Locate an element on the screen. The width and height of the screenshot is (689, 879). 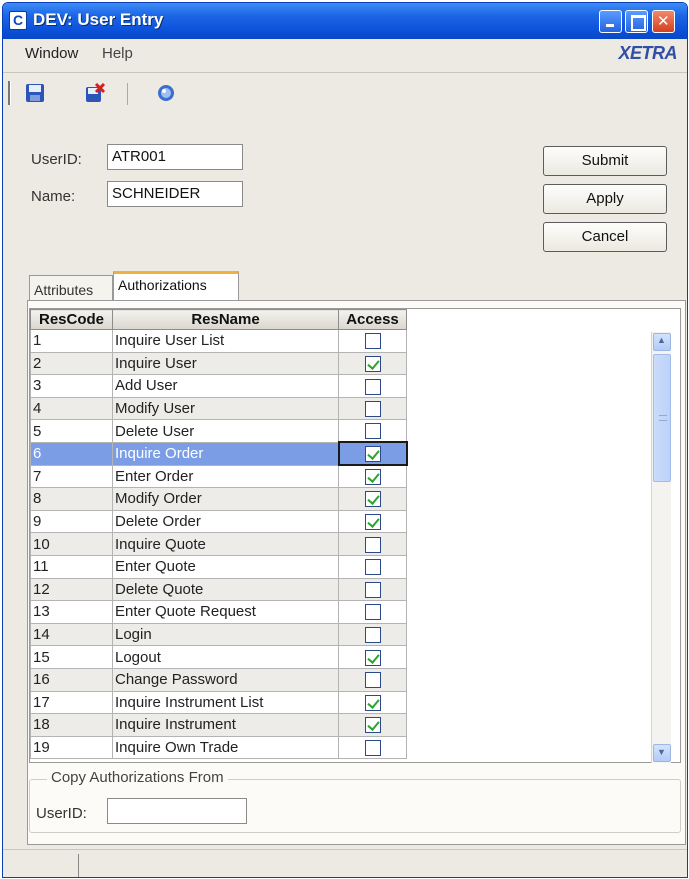
xetra-logo: XETRA is located at coordinates (647, 53).